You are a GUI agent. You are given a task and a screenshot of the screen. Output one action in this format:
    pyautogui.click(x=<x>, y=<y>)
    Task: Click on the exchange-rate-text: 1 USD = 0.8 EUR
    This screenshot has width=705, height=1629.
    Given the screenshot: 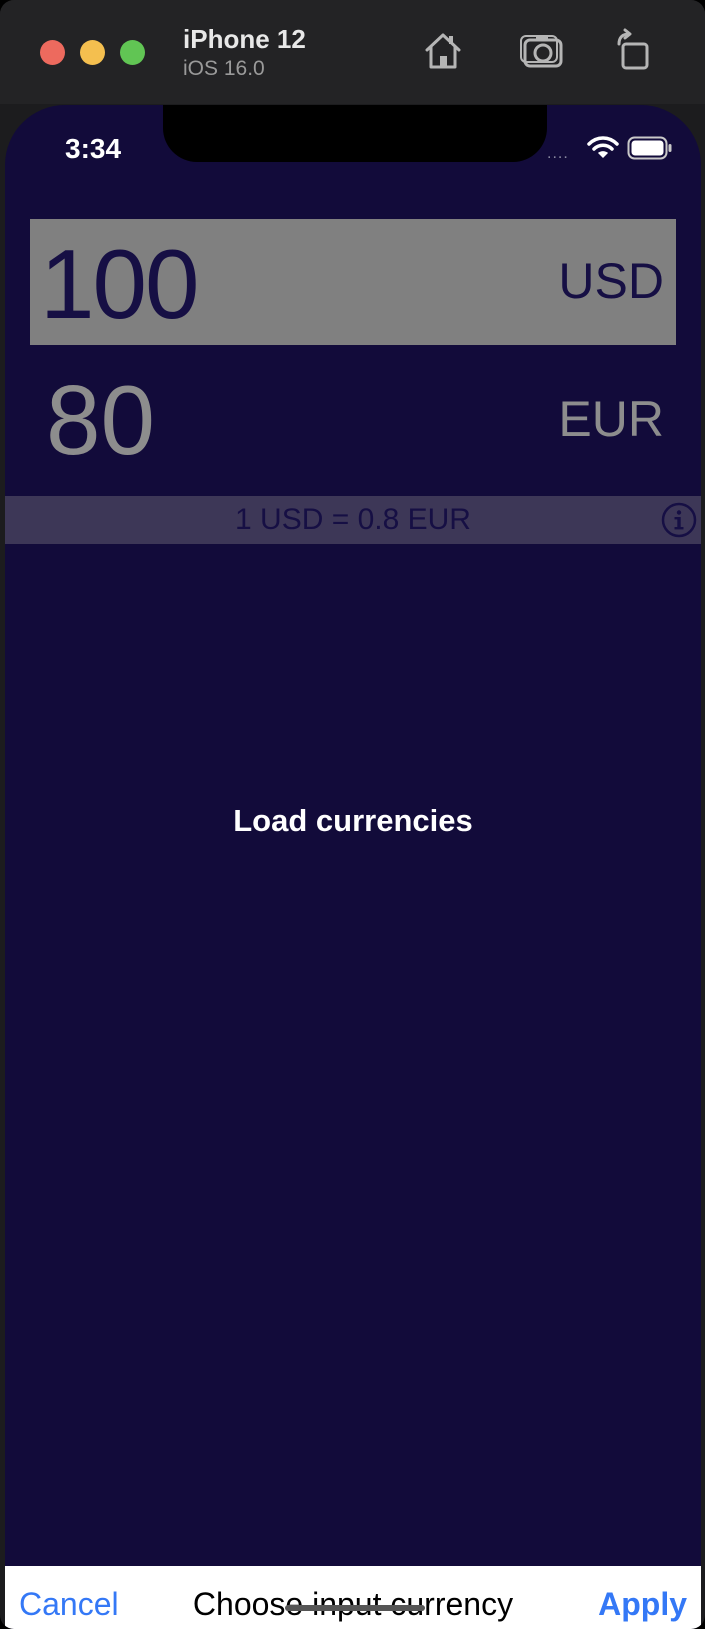 What is the action you would take?
    pyautogui.click(x=353, y=519)
    